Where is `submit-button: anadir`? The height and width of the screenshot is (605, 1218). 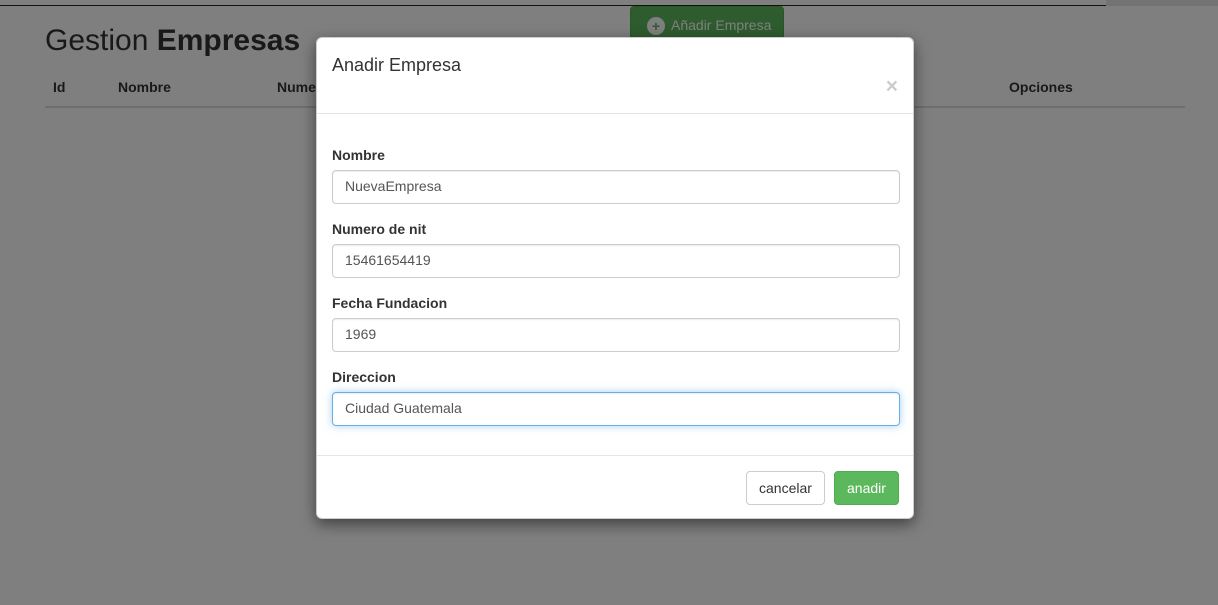 submit-button: anadir is located at coordinates (866, 488).